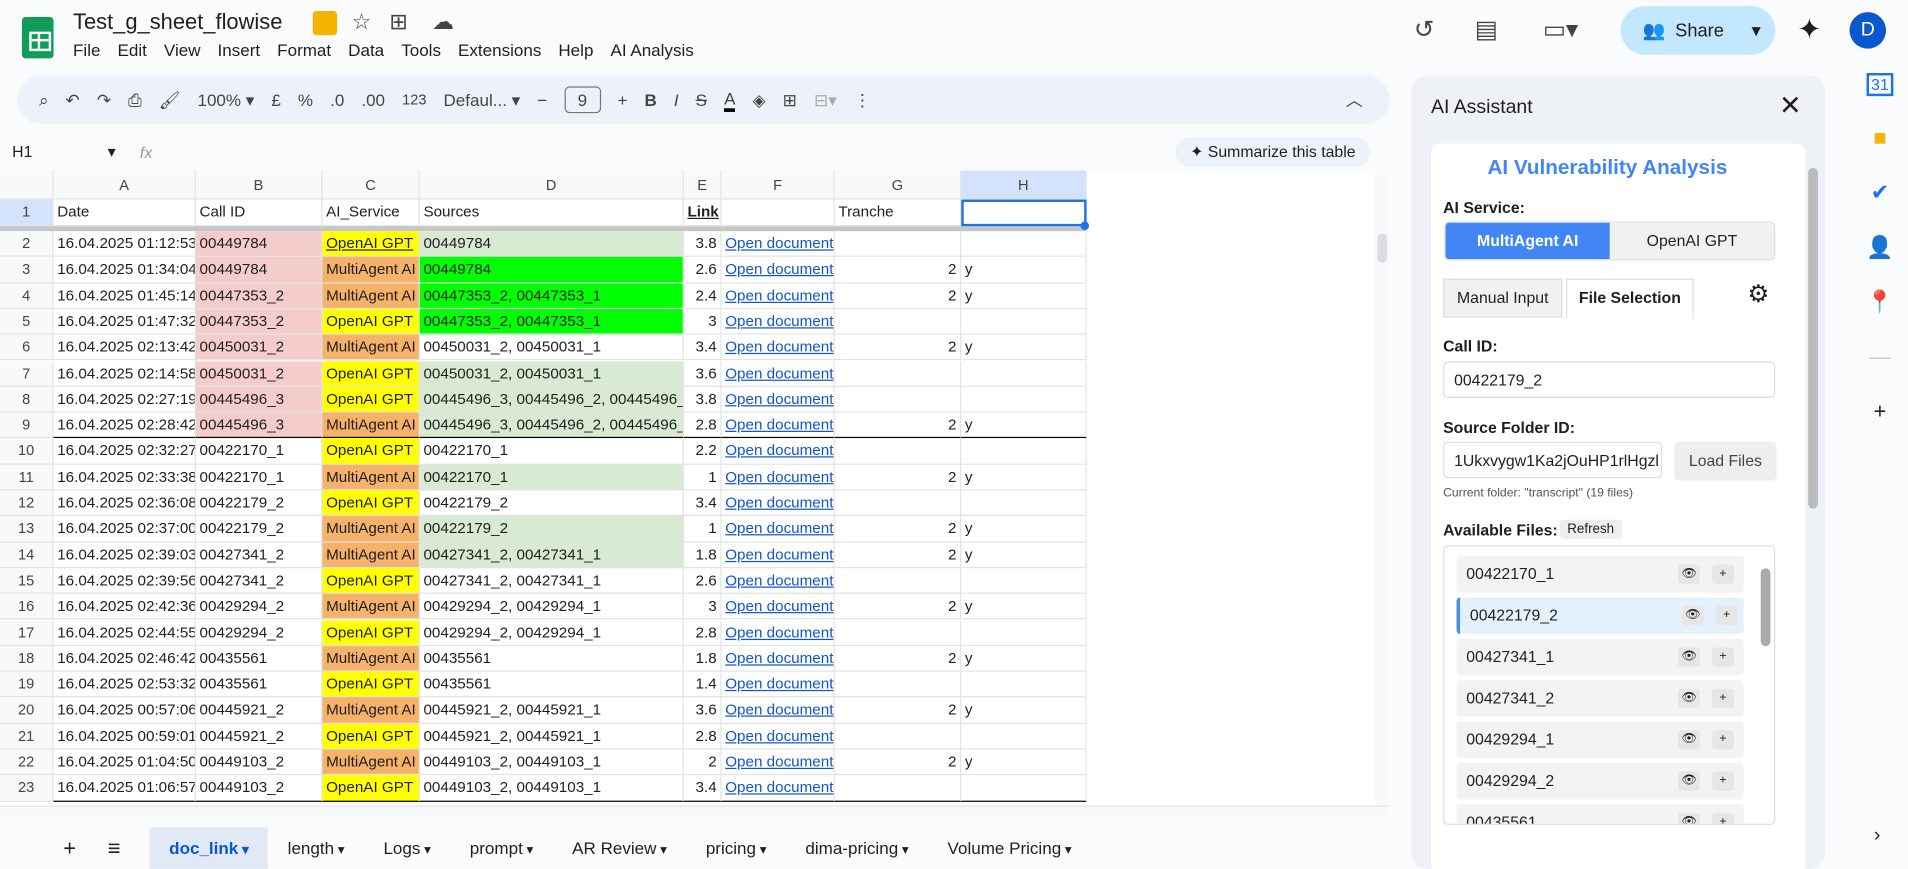 The width and height of the screenshot is (1908, 869). I want to click on cell-b: 00450031_2, so click(259, 347).